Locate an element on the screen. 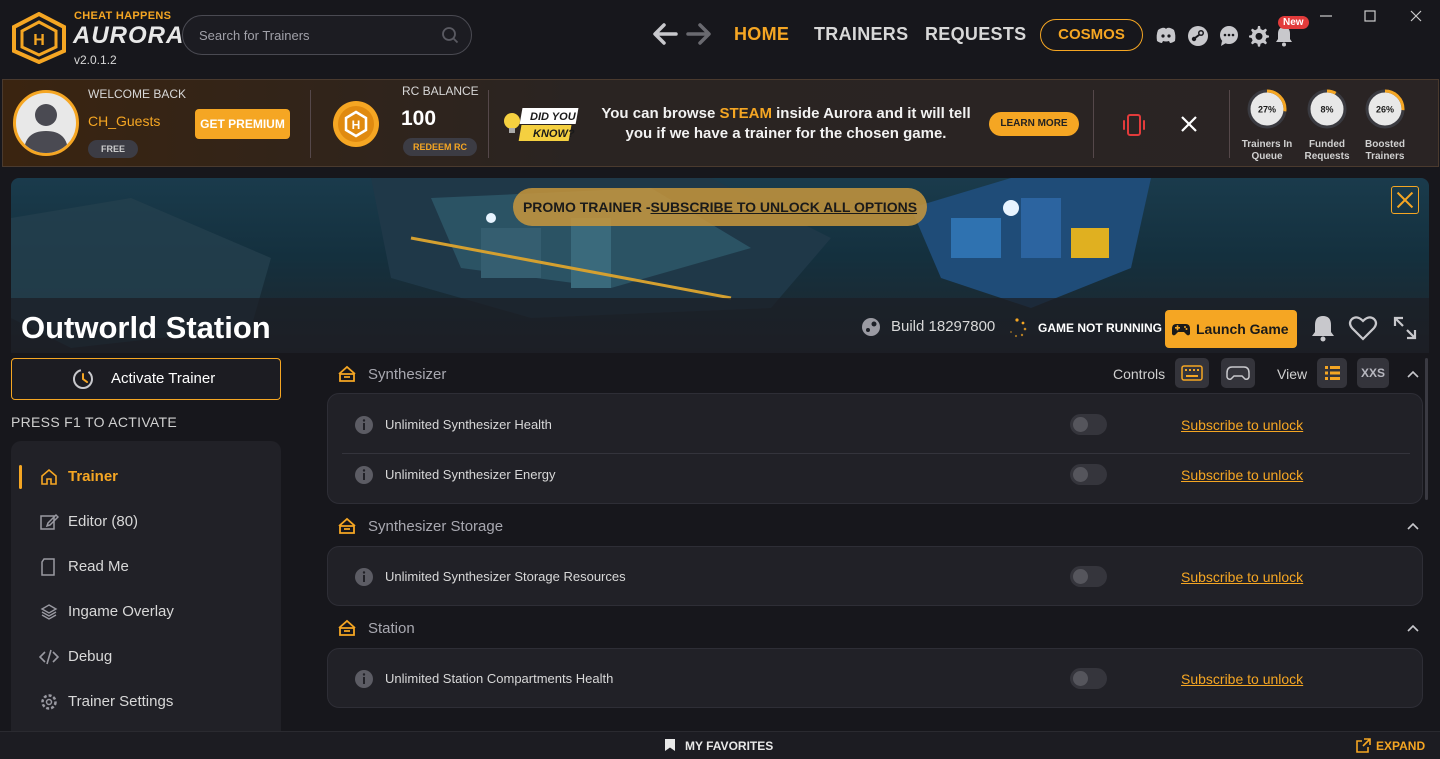 The height and width of the screenshot is (759, 1440). expand-button: EXPAND is located at coordinates (1390, 745).